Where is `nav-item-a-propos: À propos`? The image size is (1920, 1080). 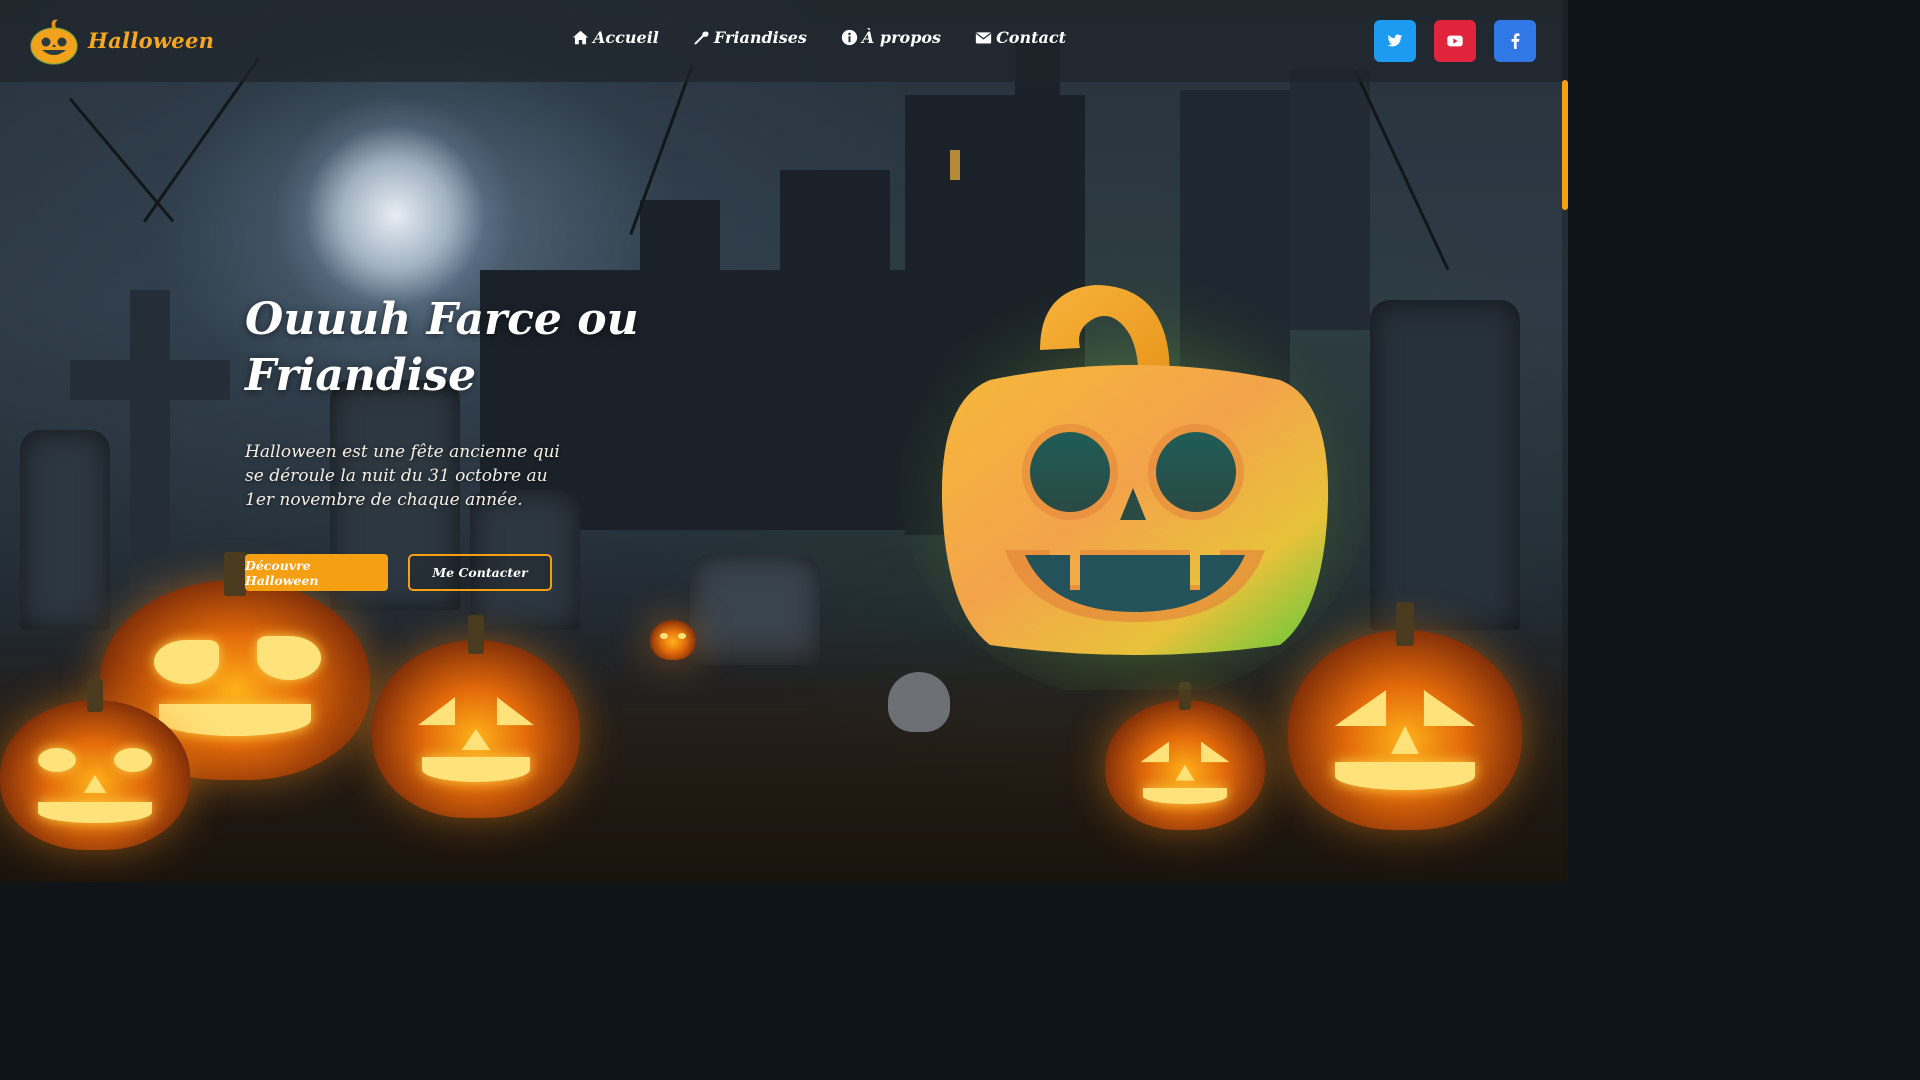
nav-item-a-propos: À propos is located at coordinates (891, 37).